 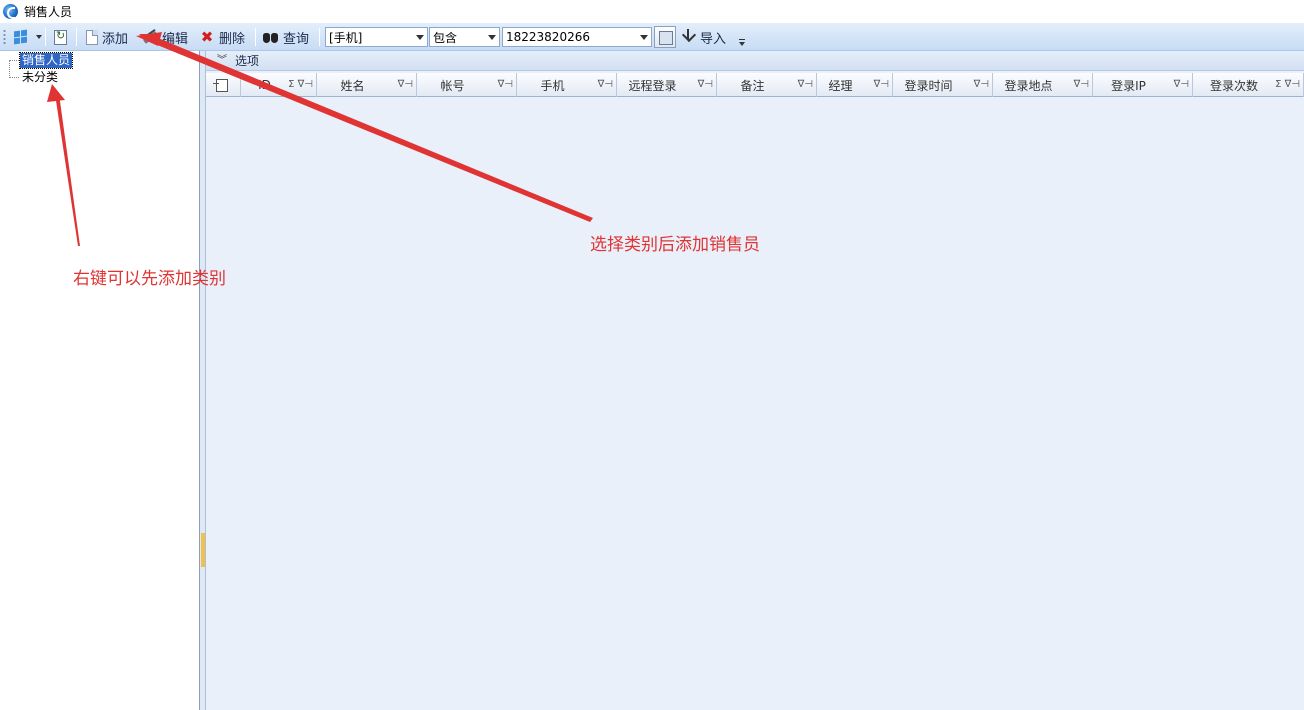 I want to click on app-logo-icon, so click(x=10, y=11).